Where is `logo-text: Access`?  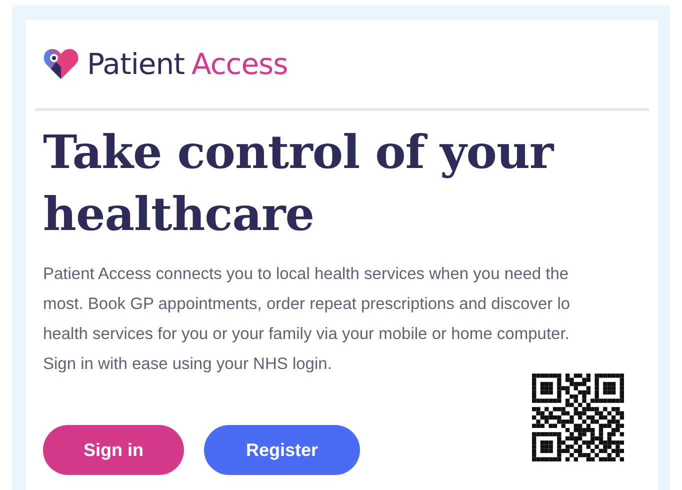 logo-text: Access is located at coordinates (239, 64).